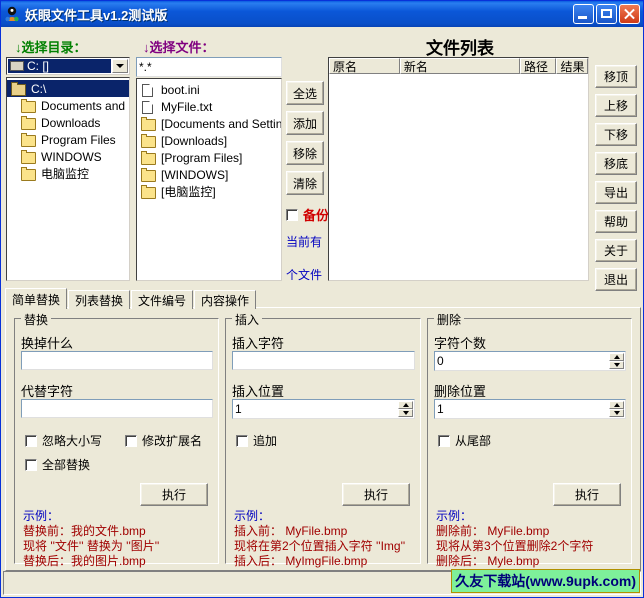 This screenshot has height=598, width=644. What do you see at coordinates (68, 122) in the screenshot?
I see `tree-item: Downloads` at bounding box center [68, 122].